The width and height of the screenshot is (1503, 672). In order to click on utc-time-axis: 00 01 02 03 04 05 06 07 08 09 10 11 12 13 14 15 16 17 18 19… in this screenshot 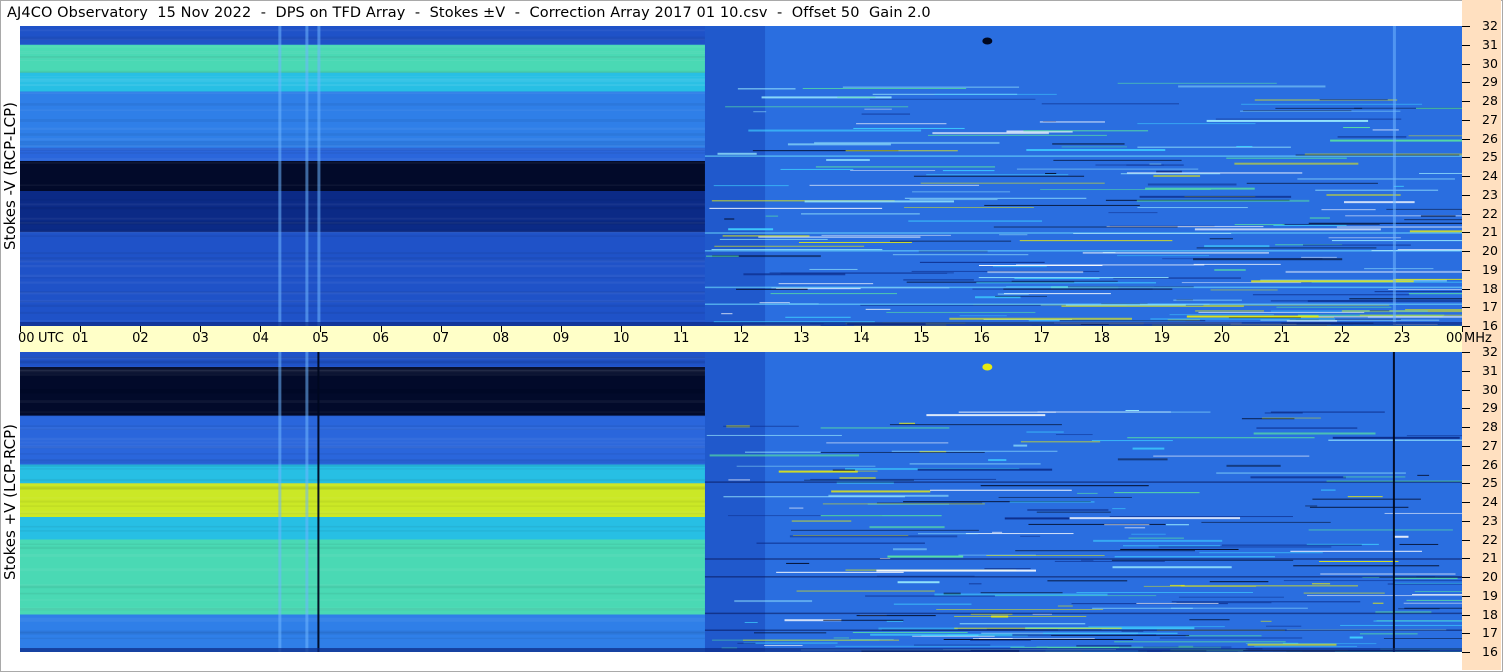, I will do `click(755, 339)`.